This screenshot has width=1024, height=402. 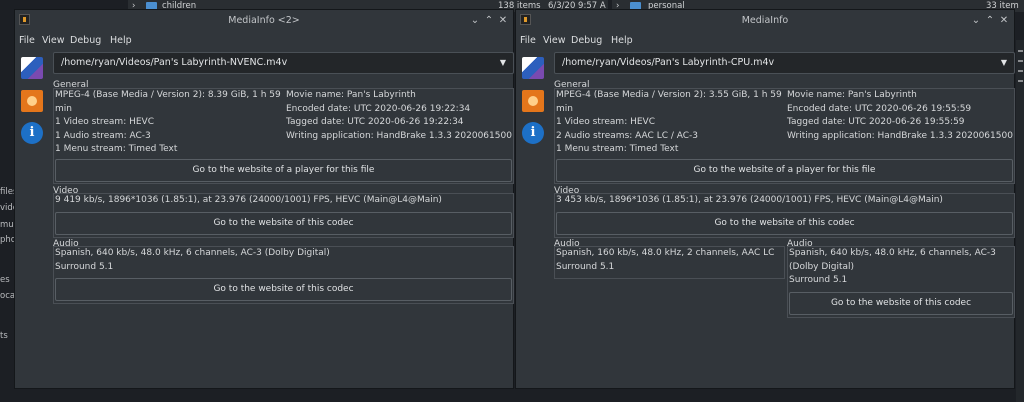 I want to click on window-title: MediaInfo <2>, so click(x=264, y=20).